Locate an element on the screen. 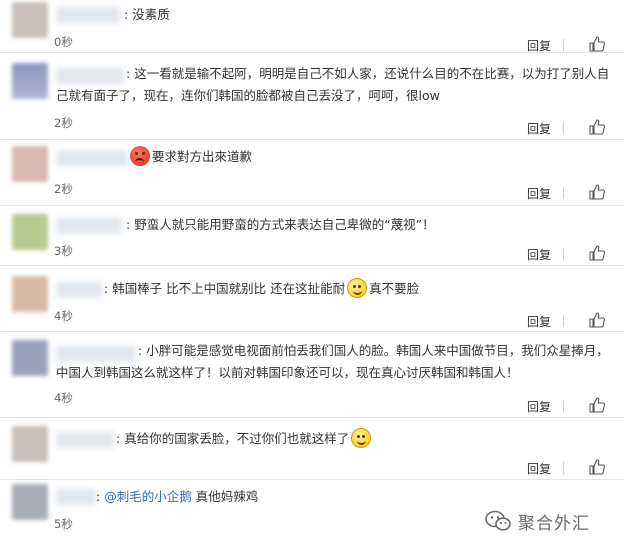 The height and width of the screenshot is (547, 624). timestamp: 3秒 is located at coordinates (63, 251).